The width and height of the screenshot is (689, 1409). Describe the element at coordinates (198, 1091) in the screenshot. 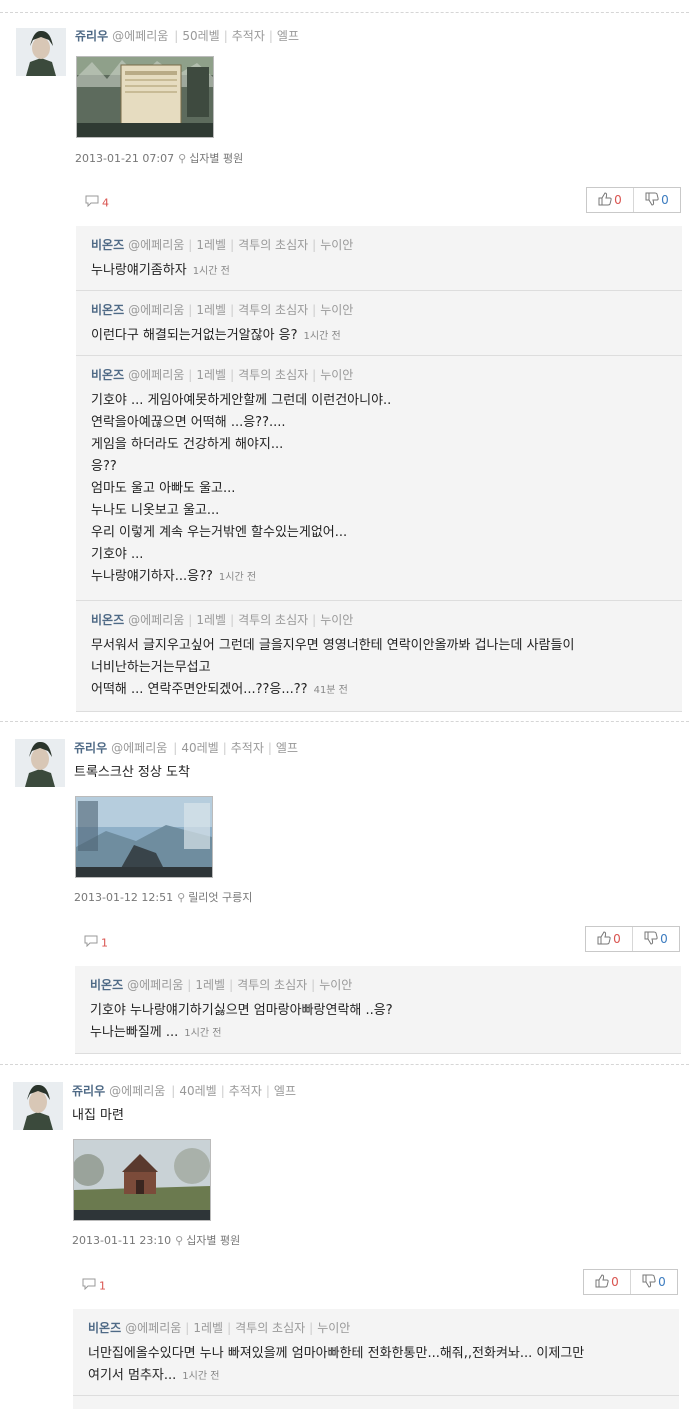

I see `author-level: 40레벨` at that location.